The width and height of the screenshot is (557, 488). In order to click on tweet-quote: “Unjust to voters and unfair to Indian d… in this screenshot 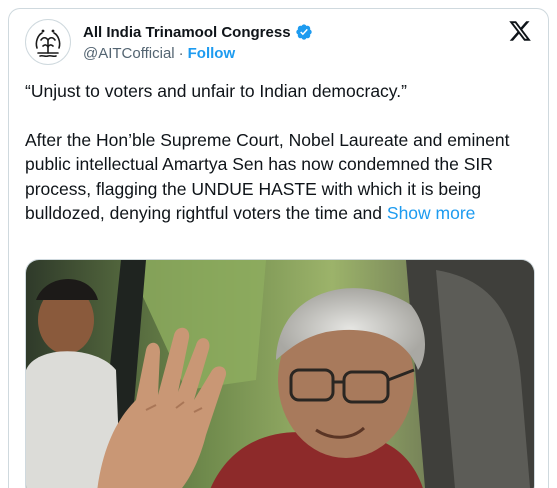, I will do `click(216, 91)`.